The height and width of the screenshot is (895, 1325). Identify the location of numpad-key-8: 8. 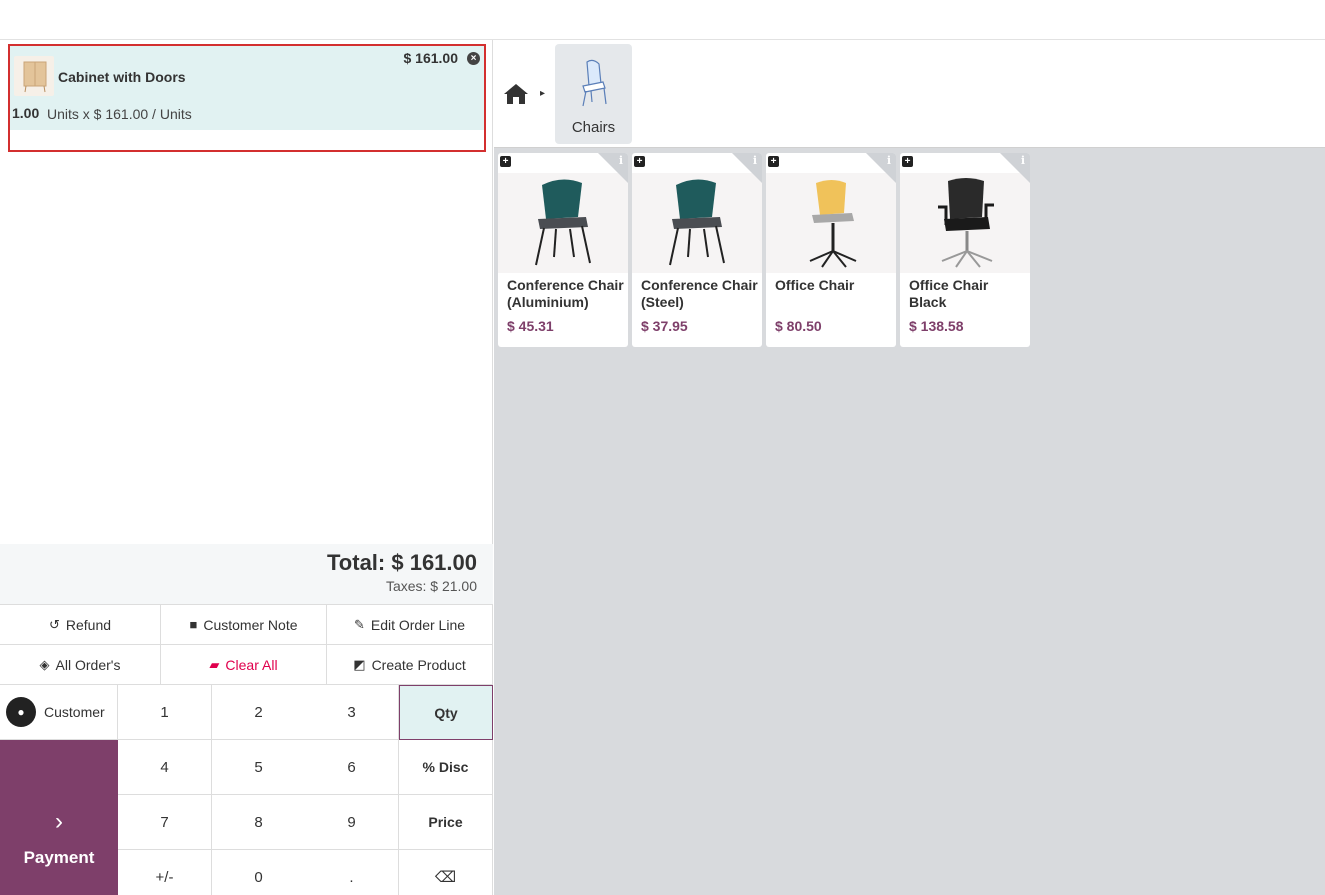
(259, 822).